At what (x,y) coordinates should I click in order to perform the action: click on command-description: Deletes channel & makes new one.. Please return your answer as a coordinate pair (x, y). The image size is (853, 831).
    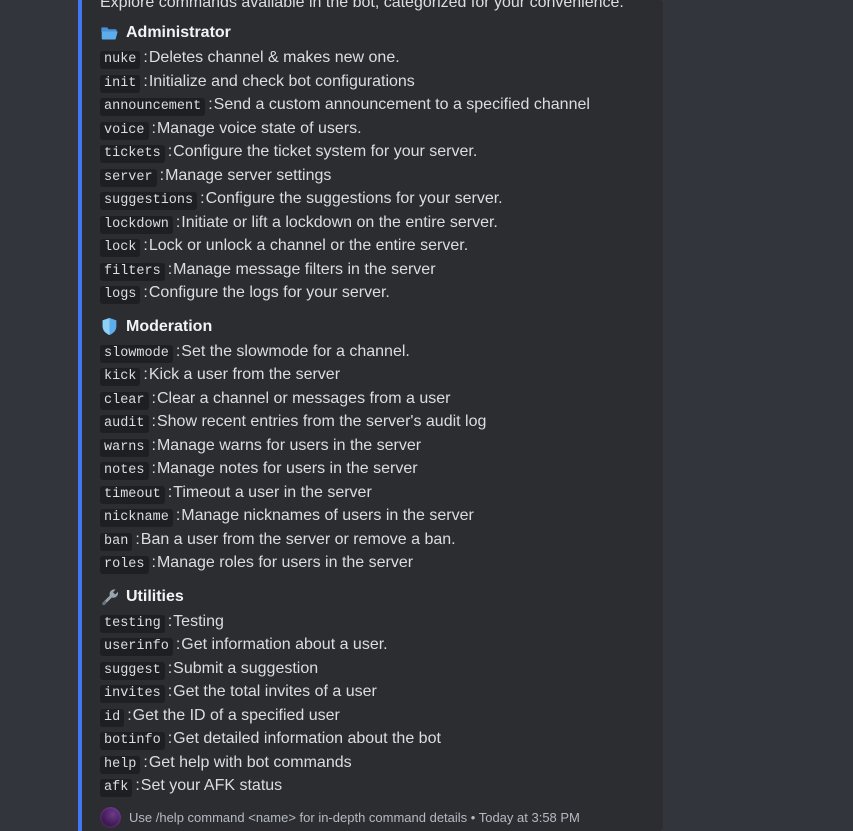
    Looking at the image, I should click on (274, 57).